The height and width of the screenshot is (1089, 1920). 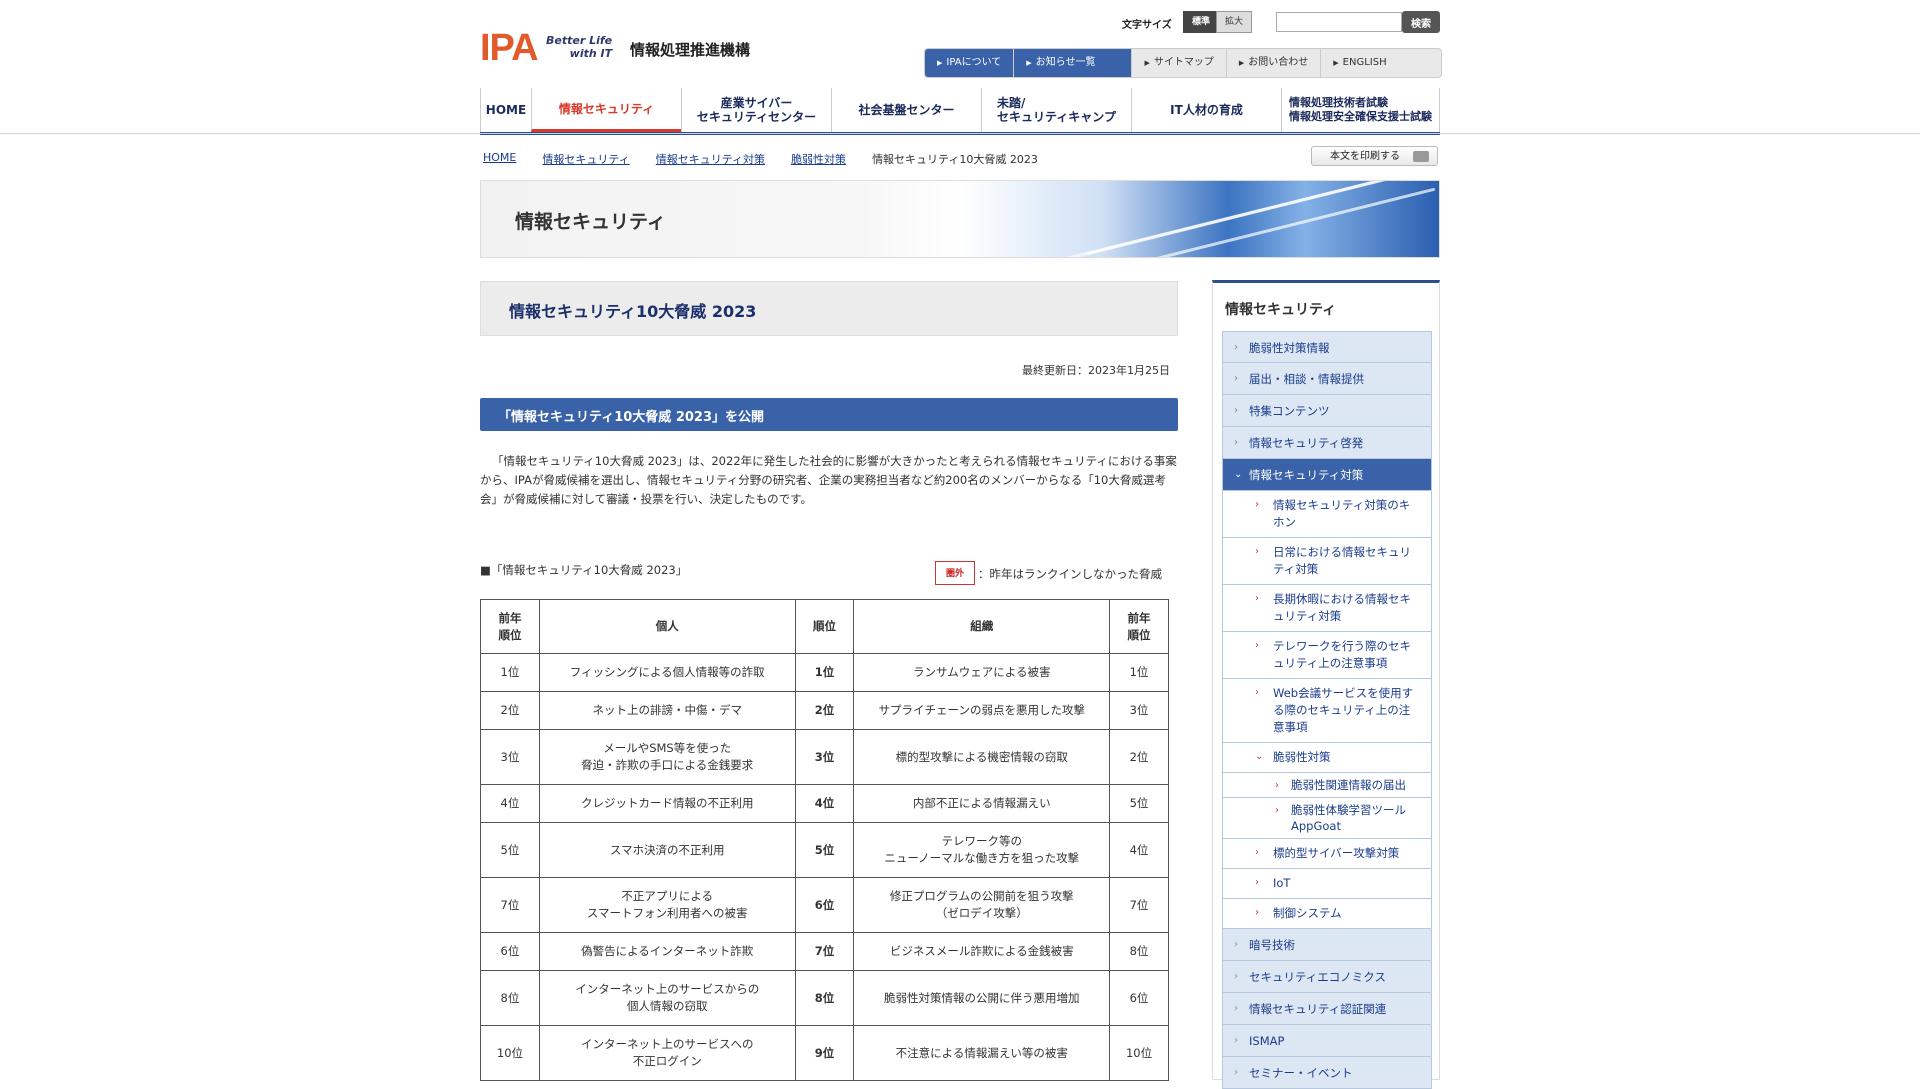 I want to click on sidebar-item-label: 制御システム, so click(x=1307, y=913).